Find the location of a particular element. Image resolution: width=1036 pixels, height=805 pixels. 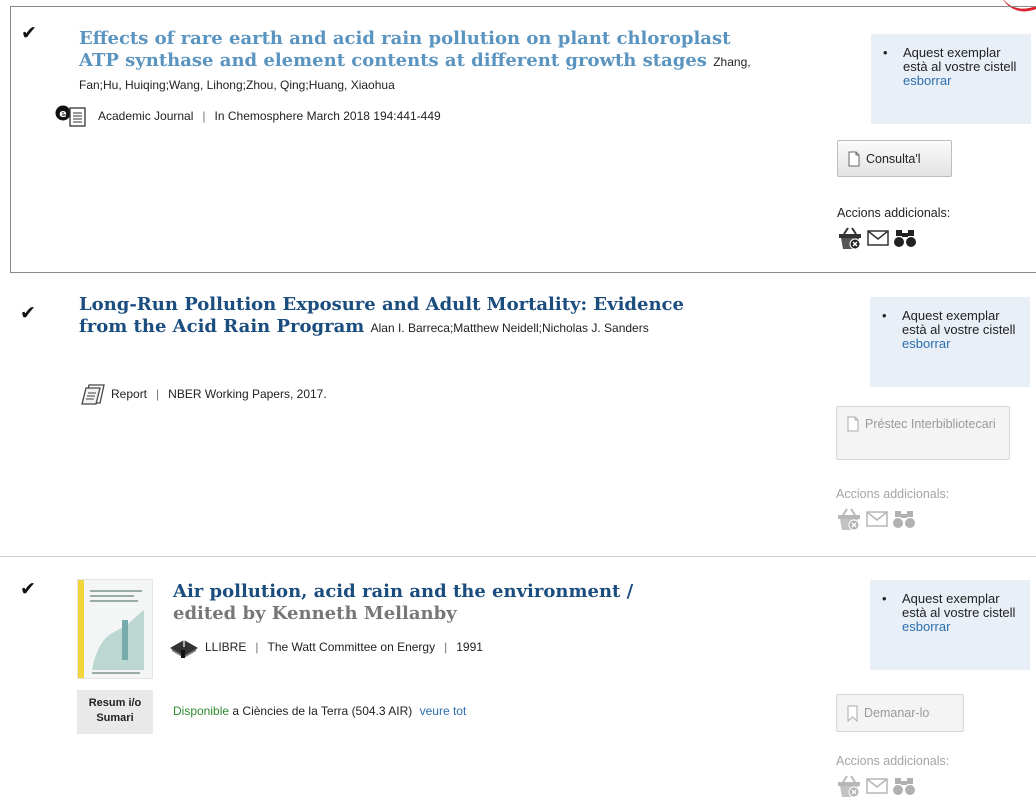

record-meta: Report | NBER Working Papers, 2017. is located at coordinates (203, 394).